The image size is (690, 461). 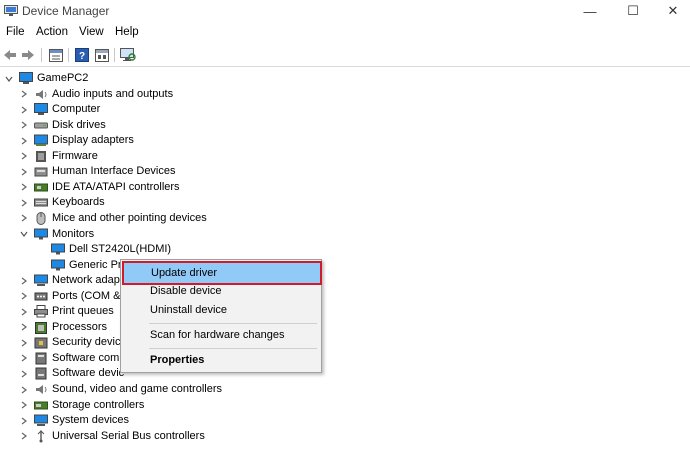 I want to click on category-label: Software comp, so click(x=89, y=357).